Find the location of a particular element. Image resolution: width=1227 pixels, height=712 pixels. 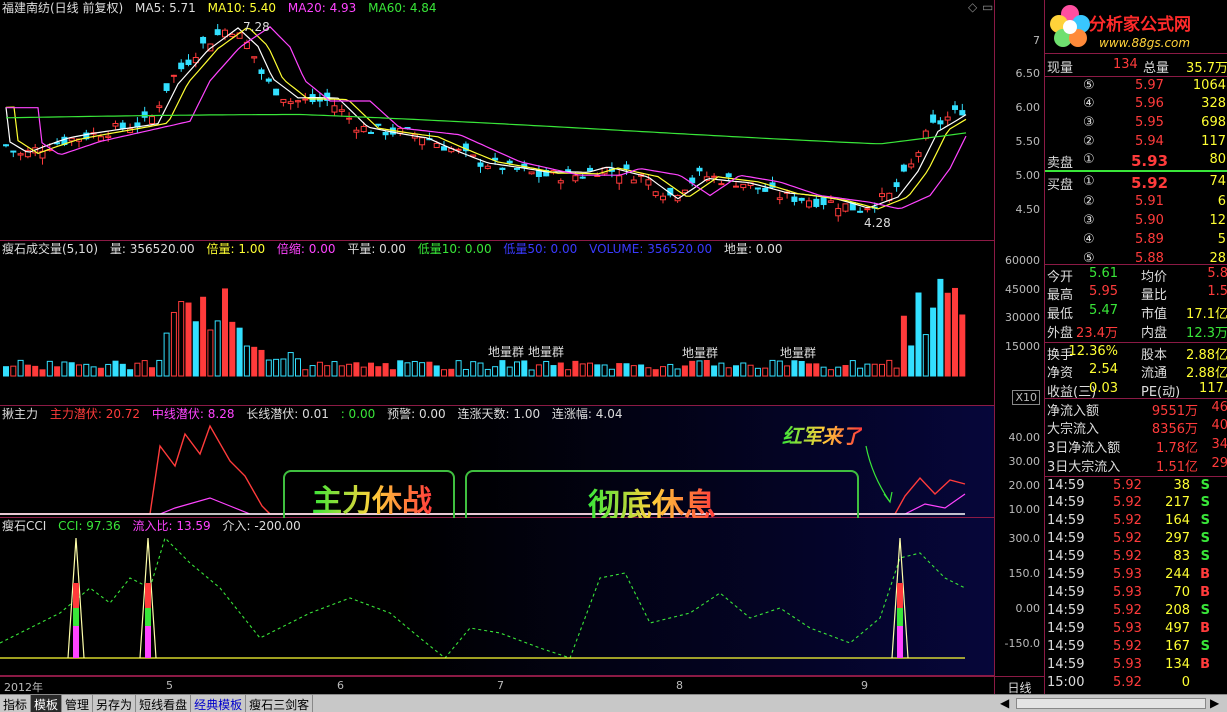

tab-3: 另存为 is located at coordinates (115, 703).